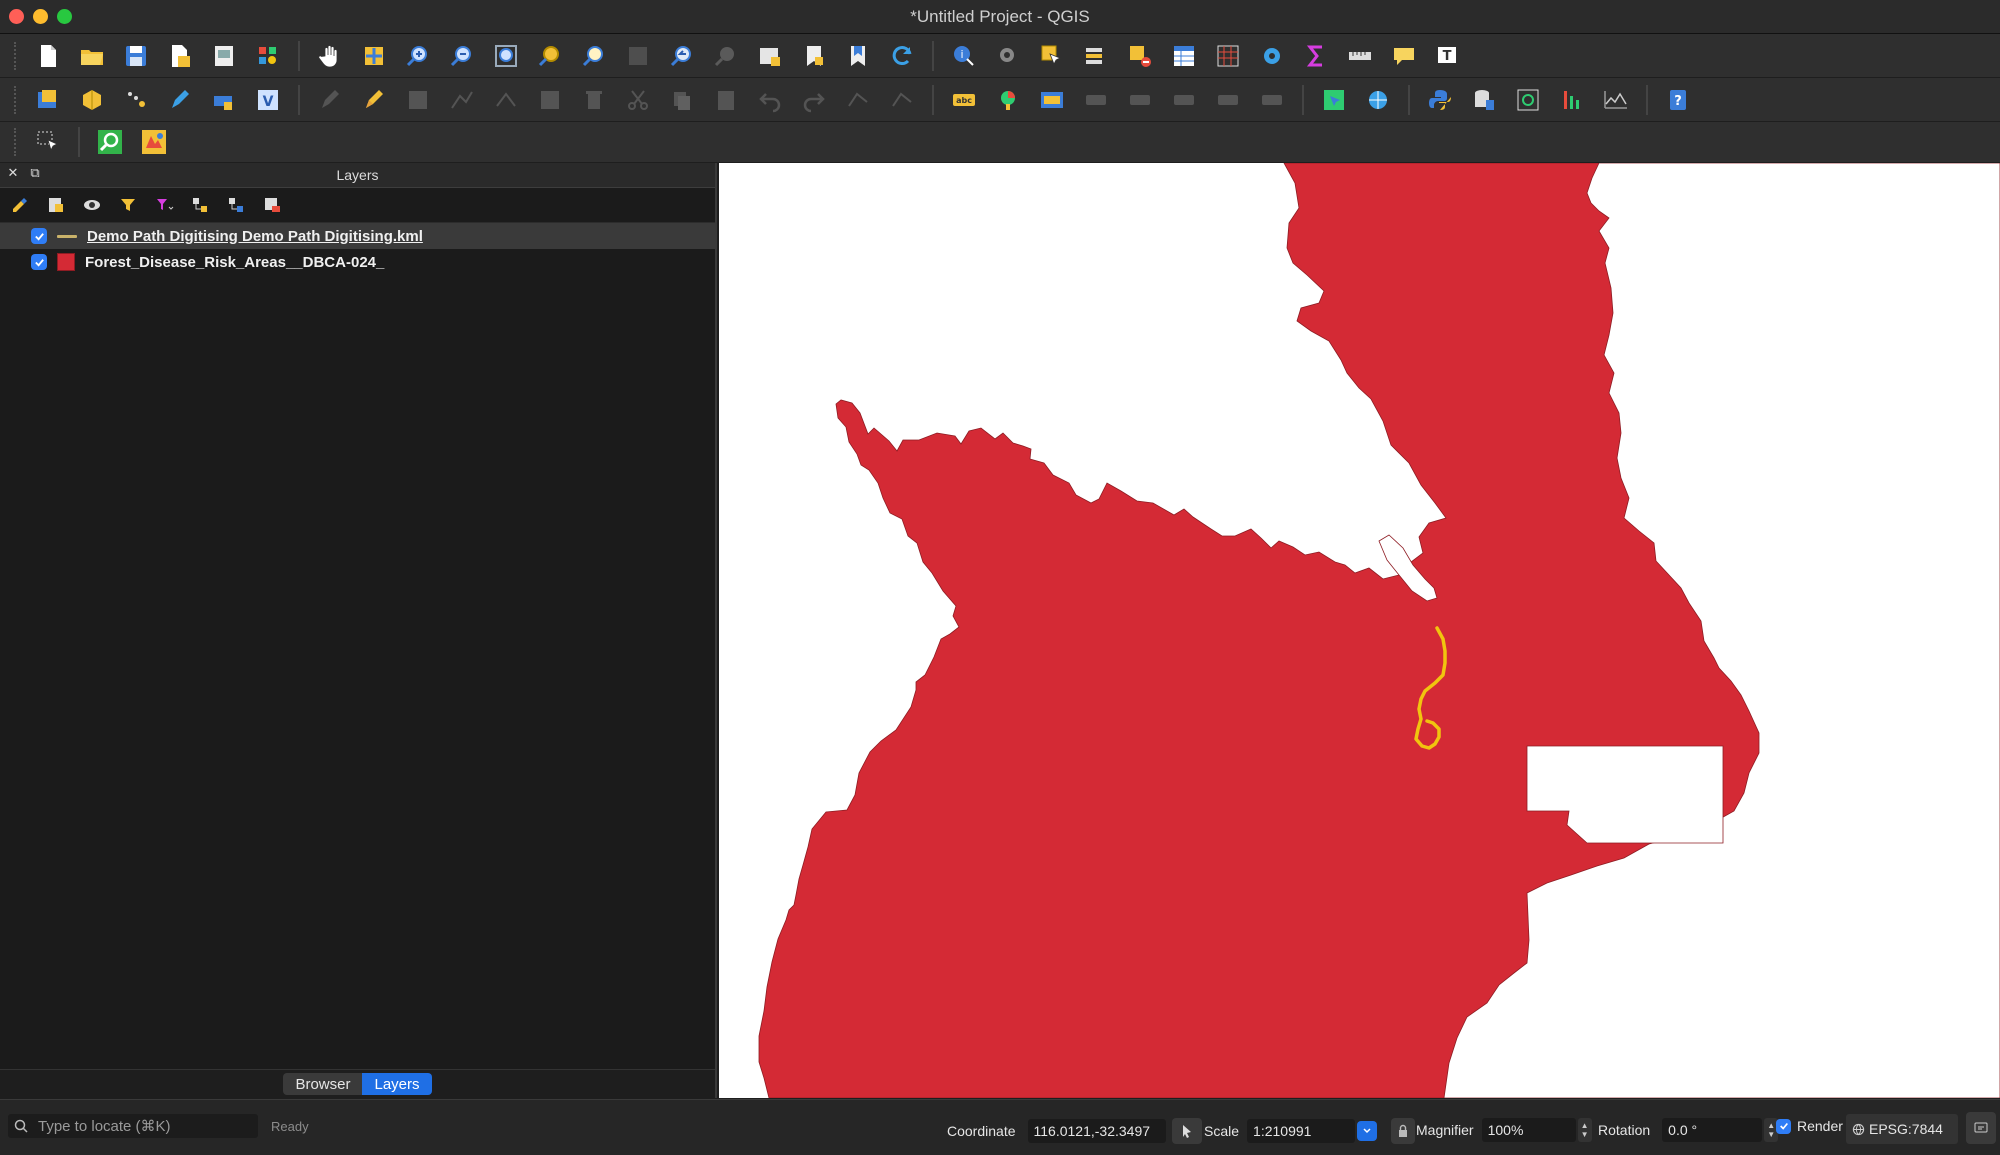 Image resolution: width=2000 pixels, height=1155 pixels. Describe the element at coordinates (1301, 1131) in the screenshot. I see `scale-field: 1:210991` at that location.